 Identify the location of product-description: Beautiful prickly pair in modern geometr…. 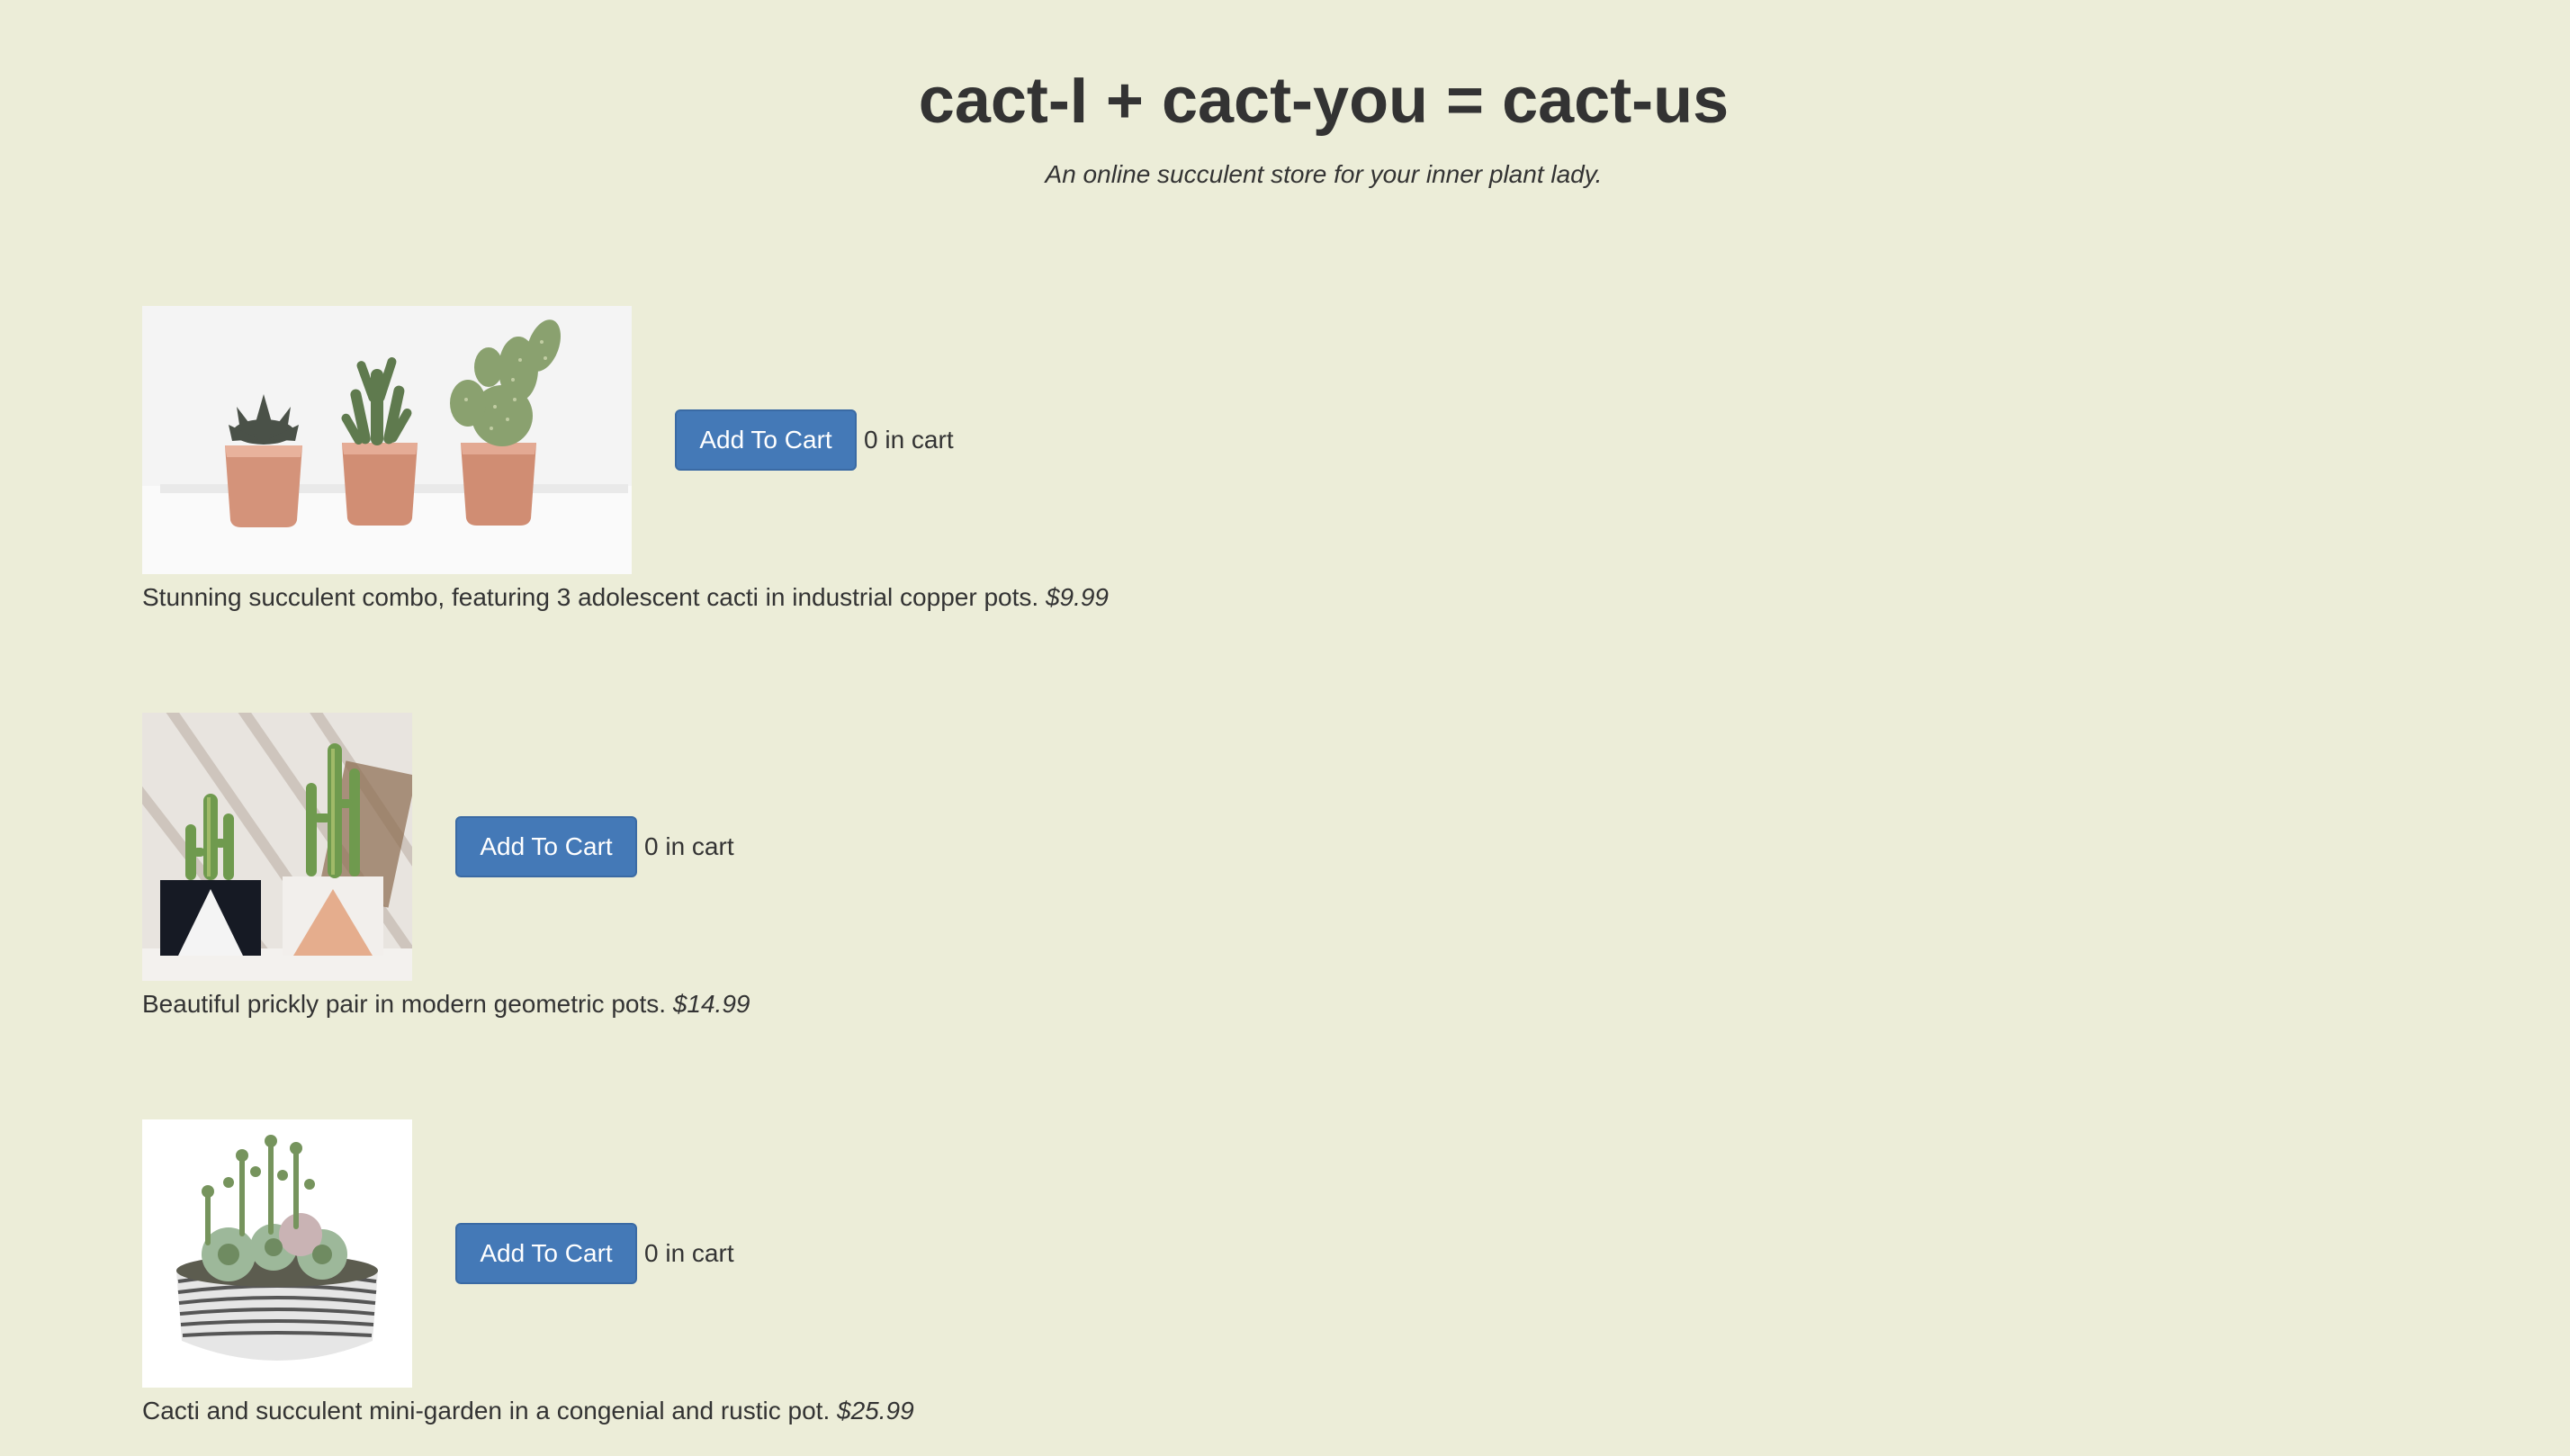
(446, 1004).